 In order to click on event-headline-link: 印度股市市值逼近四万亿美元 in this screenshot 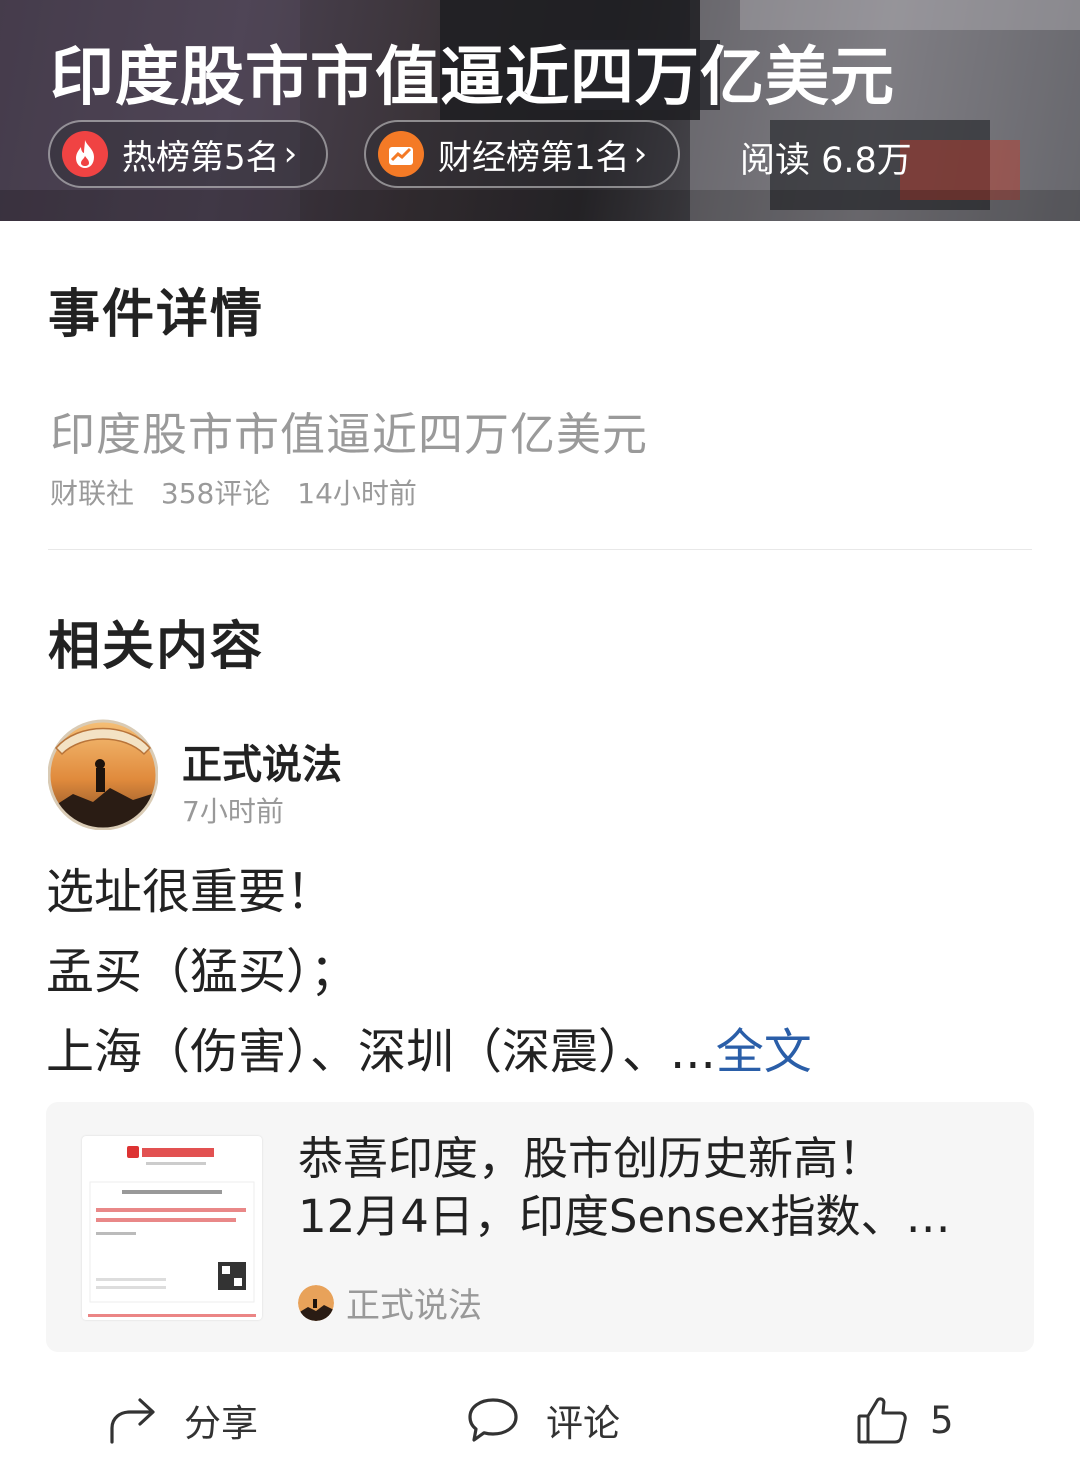, I will do `click(349, 430)`.